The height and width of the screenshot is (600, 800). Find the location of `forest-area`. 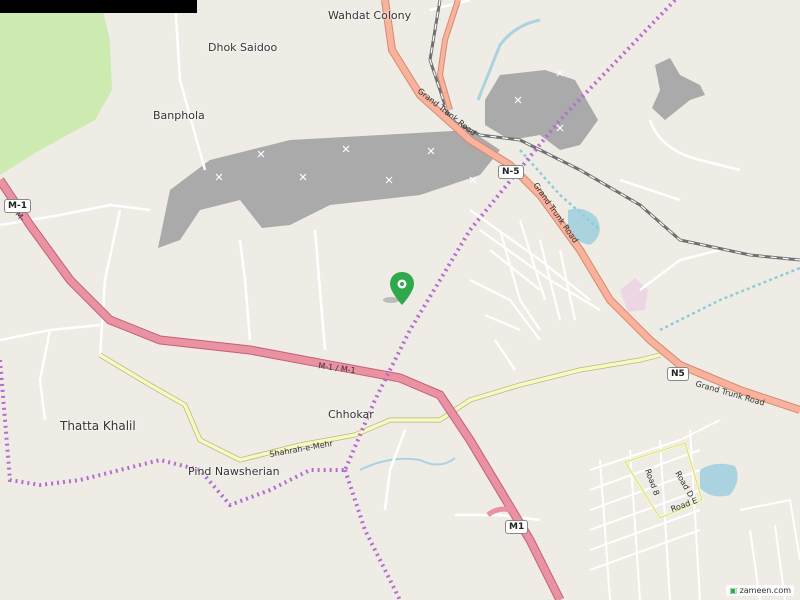

forest-area is located at coordinates (56, 87).